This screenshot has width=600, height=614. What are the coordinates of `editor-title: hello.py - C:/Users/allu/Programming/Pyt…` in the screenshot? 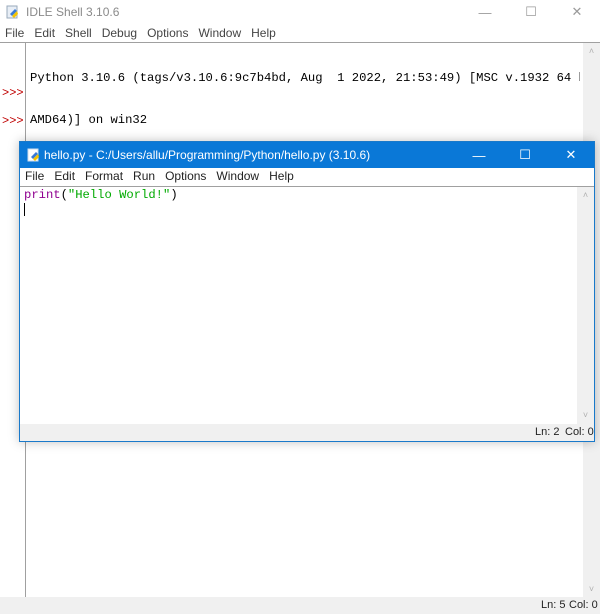 It's located at (207, 155).